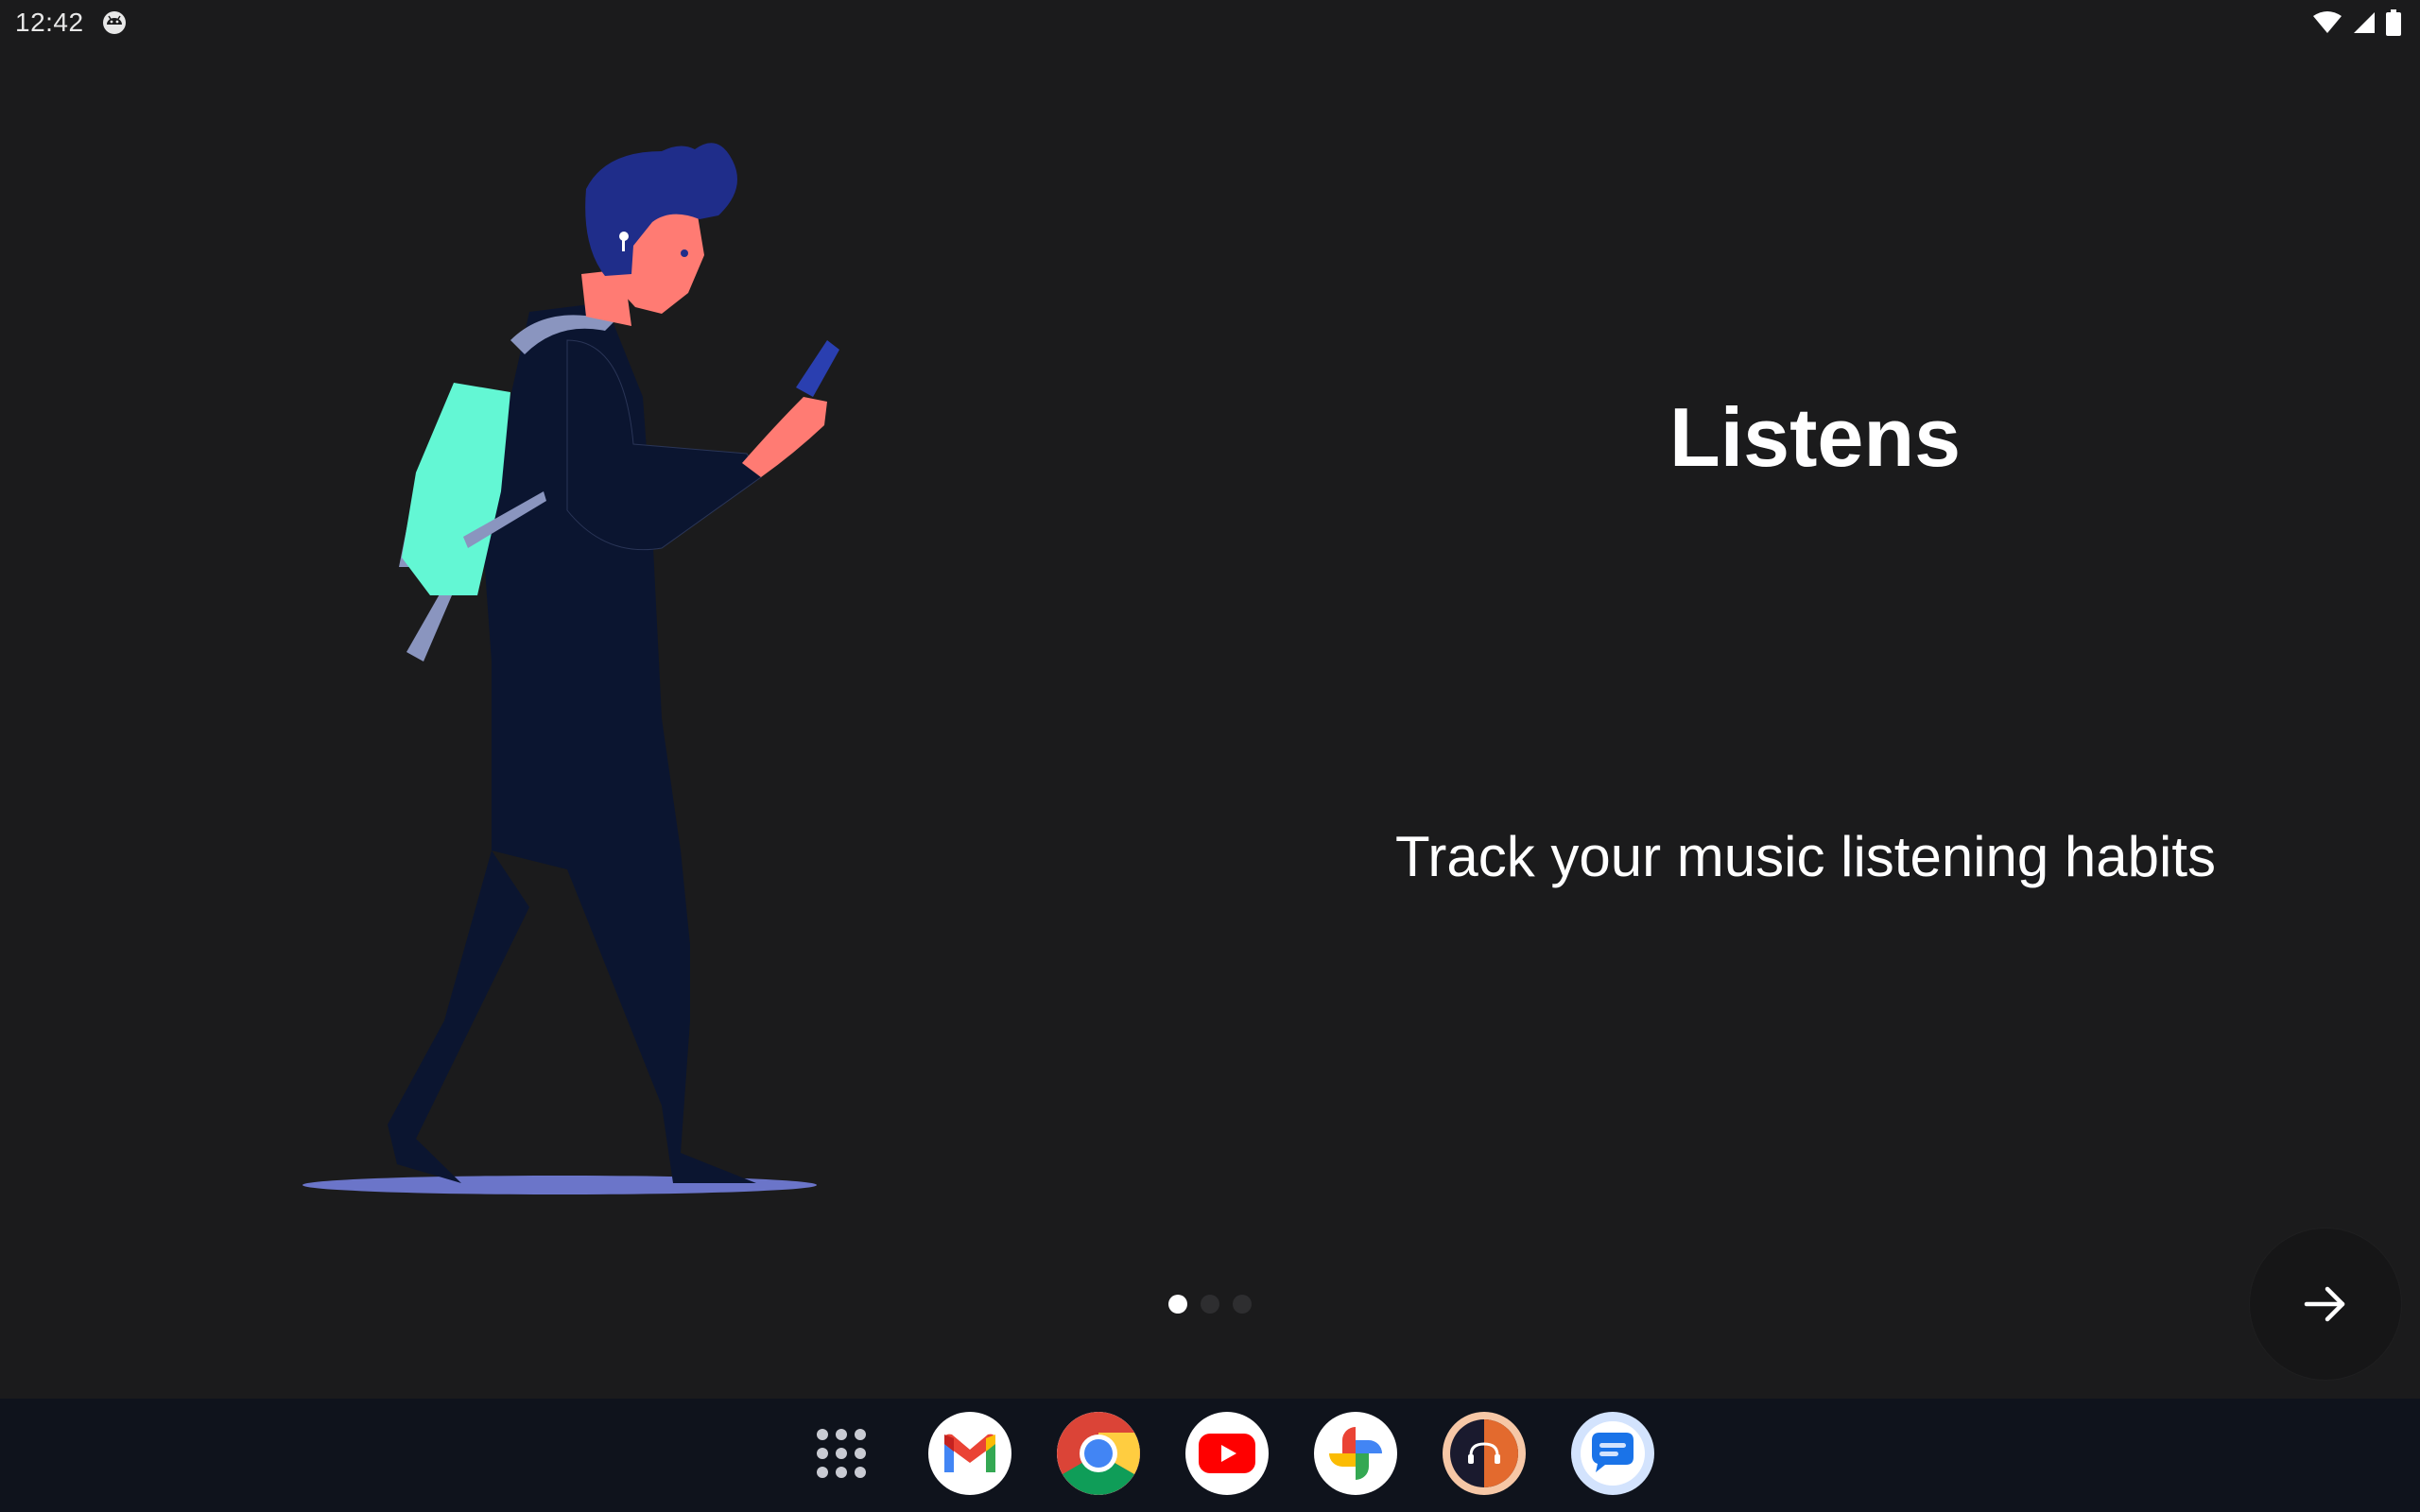 The image size is (2420, 1512). I want to click on page-indicator, so click(1210, 1304).